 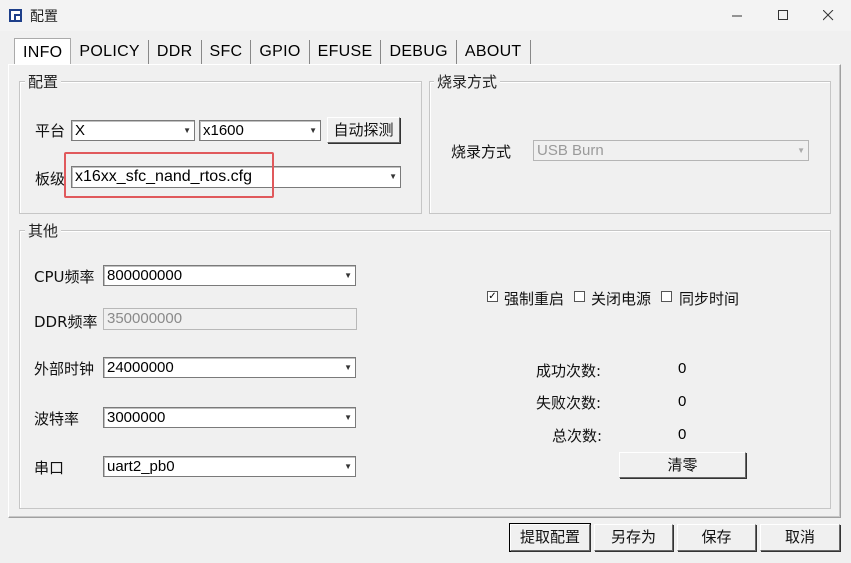 I want to click on power-off-label: 关闭电源, so click(x=621, y=299).